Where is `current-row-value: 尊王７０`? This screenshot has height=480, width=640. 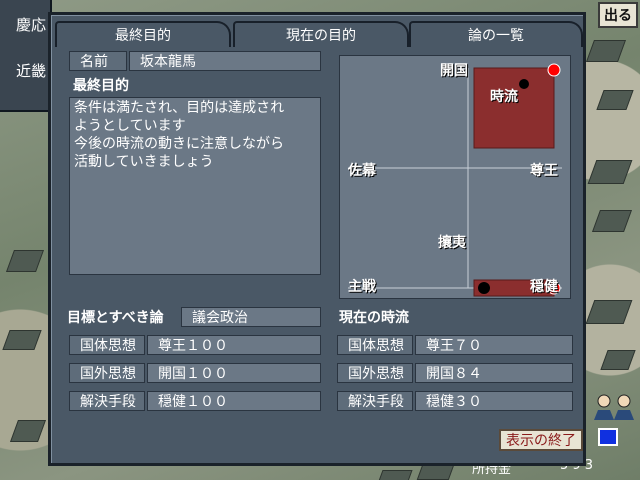 current-row-value: 尊王７０ is located at coordinates (494, 345).